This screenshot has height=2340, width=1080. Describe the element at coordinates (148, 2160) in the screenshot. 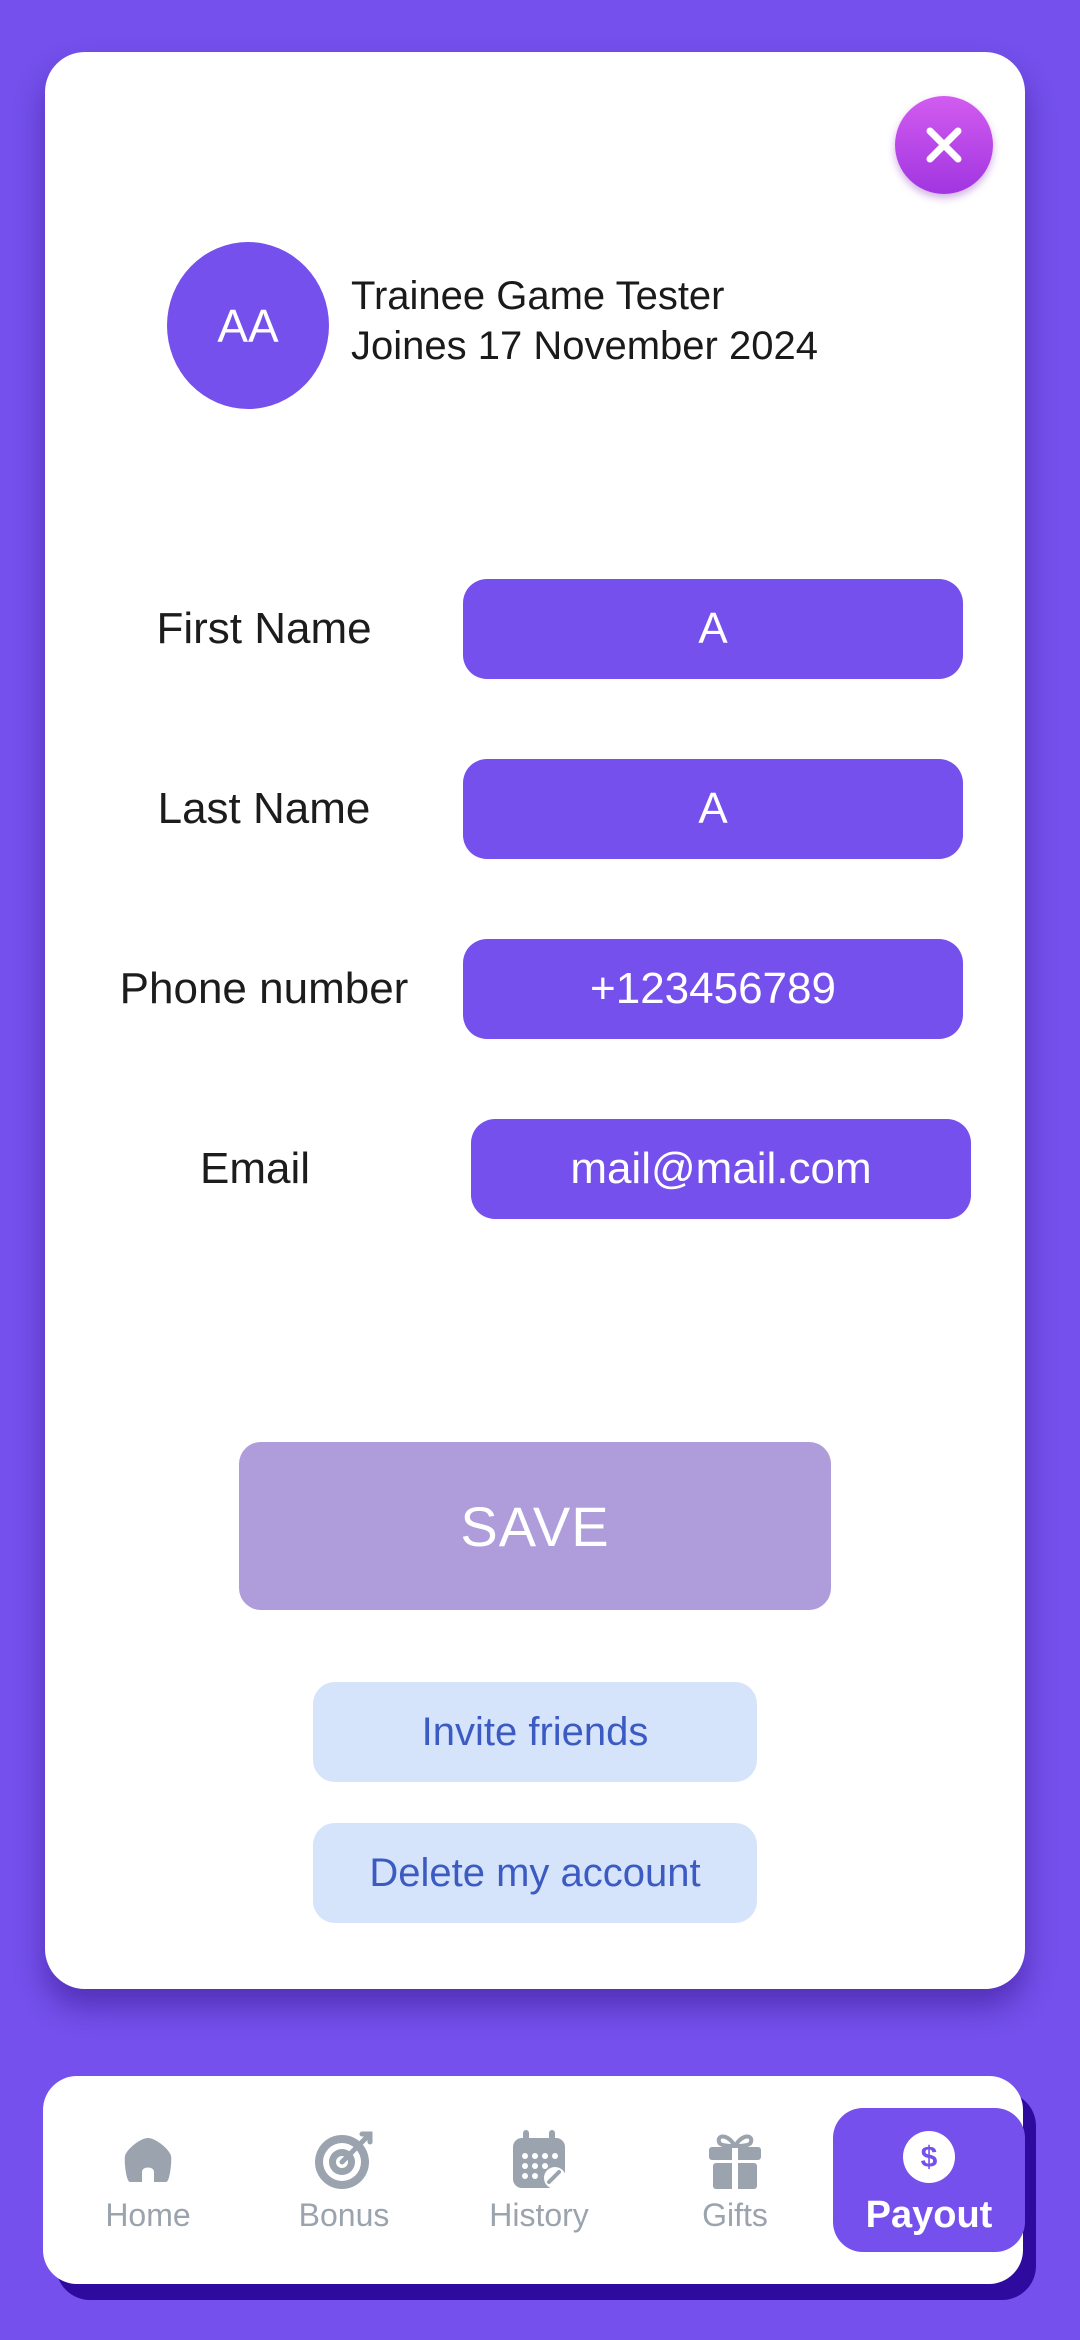

I see `home-icon` at that location.